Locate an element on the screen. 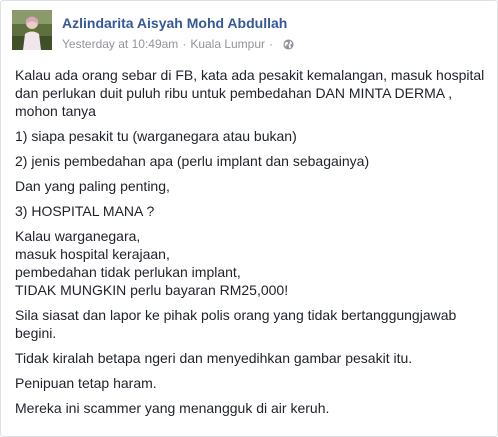  post-paragraph: Dan yang paling penting, is located at coordinates (252, 186).